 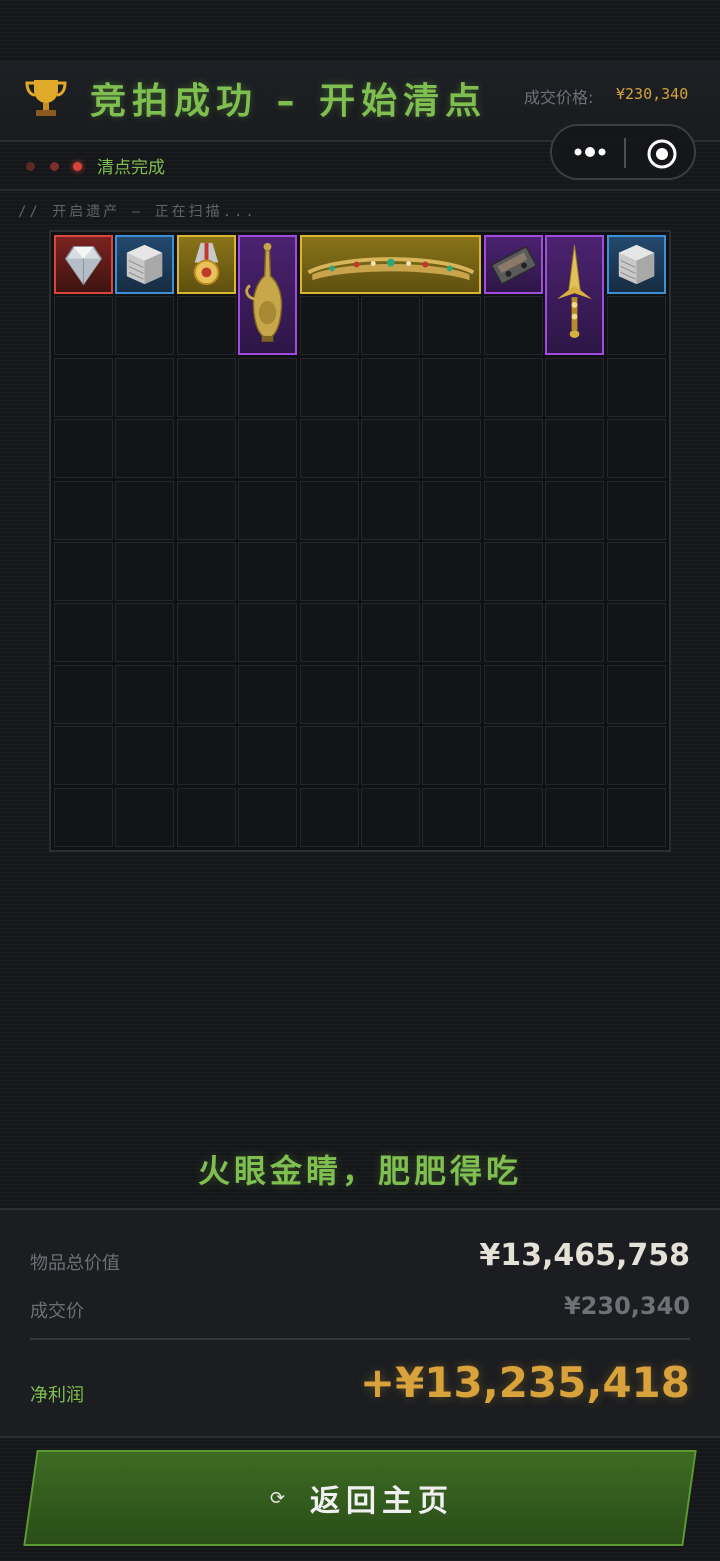 What do you see at coordinates (360, 1498) in the screenshot?
I see `return-home-button: ⟳ 返回主页` at bounding box center [360, 1498].